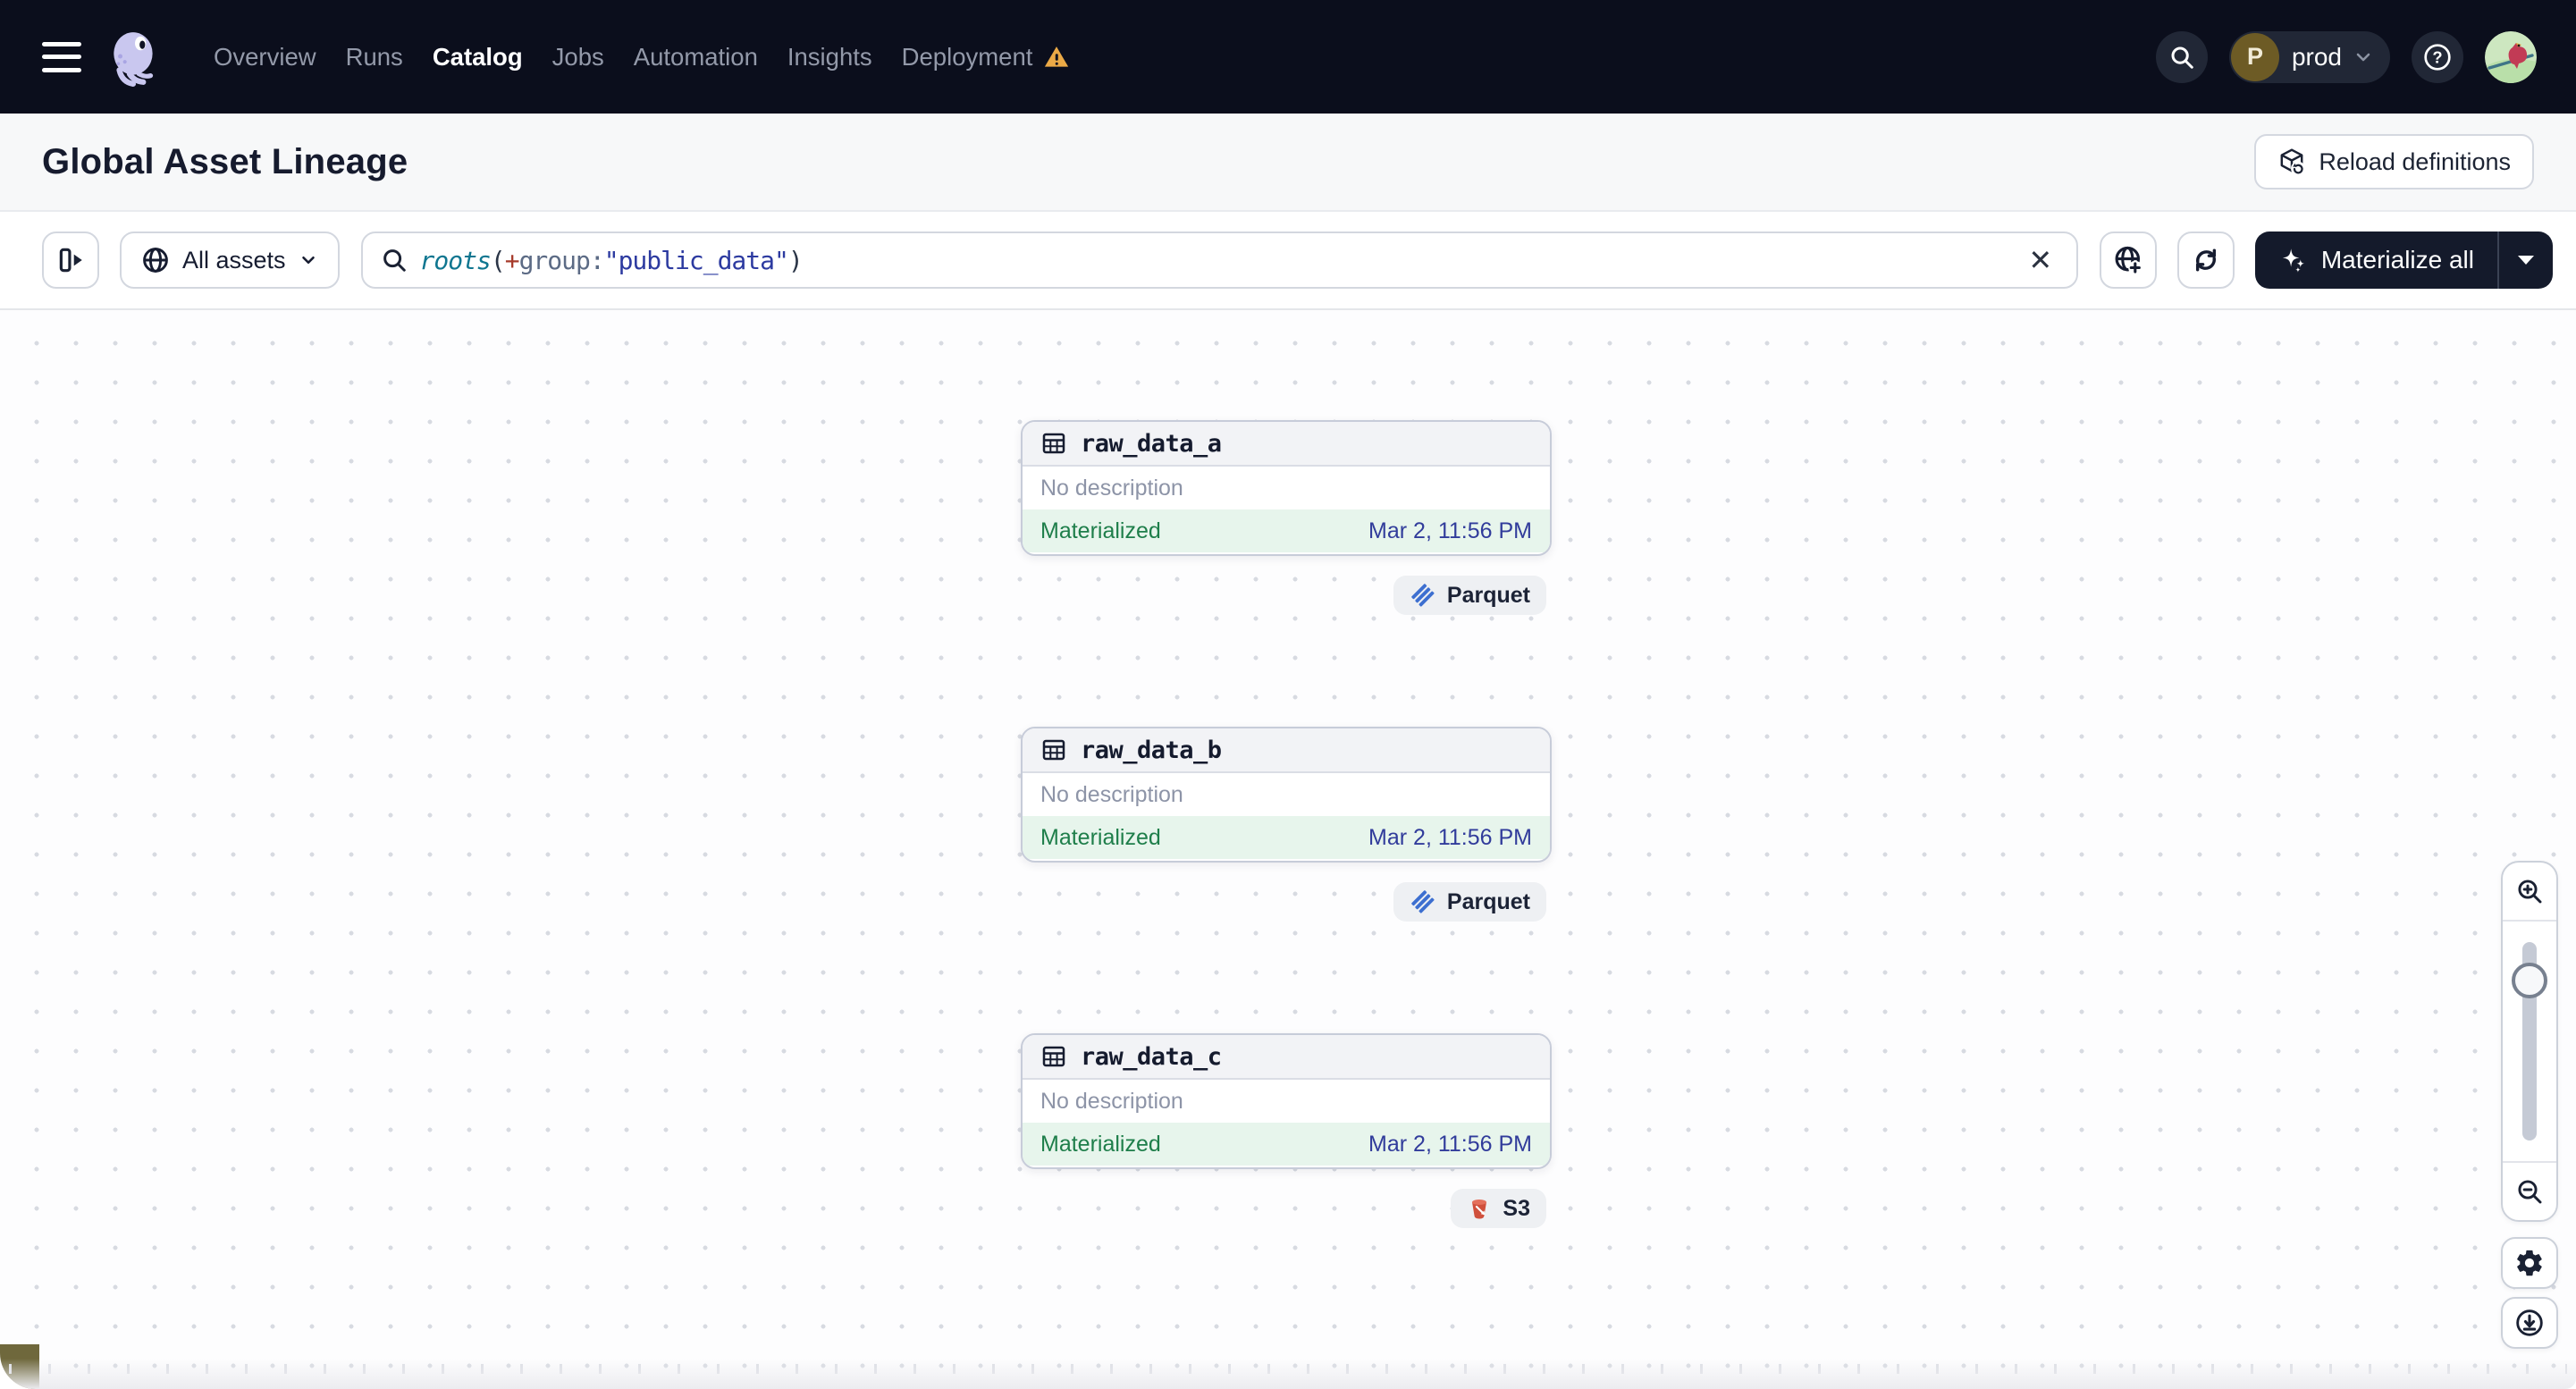 The height and width of the screenshot is (1389, 2576). Describe the element at coordinates (2397, 260) in the screenshot. I see `materialize-all-label: Materialize all` at that location.